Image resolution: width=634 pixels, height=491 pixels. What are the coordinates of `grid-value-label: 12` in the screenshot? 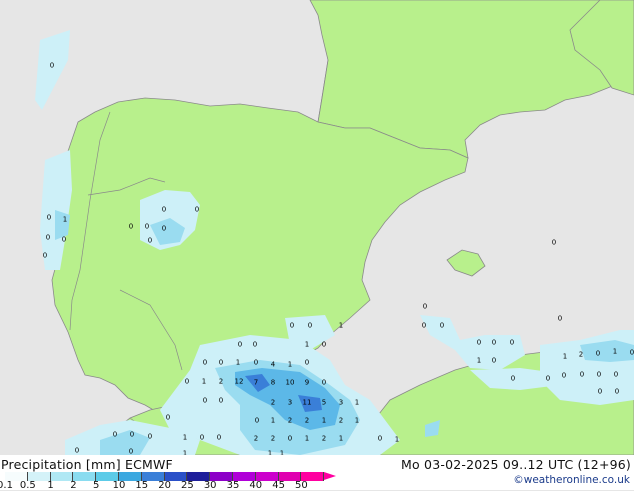 It's located at (239, 382).